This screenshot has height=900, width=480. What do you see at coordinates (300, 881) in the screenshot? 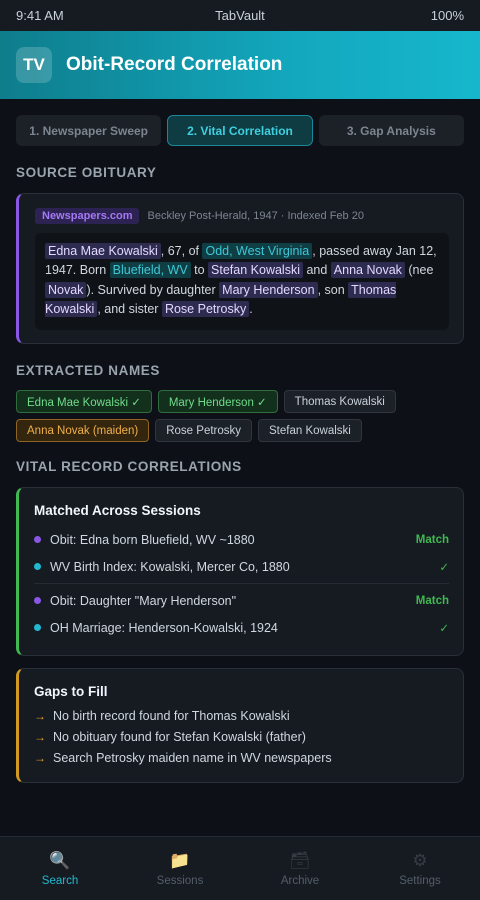
I see `nav-label: Archive` at bounding box center [300, 881].